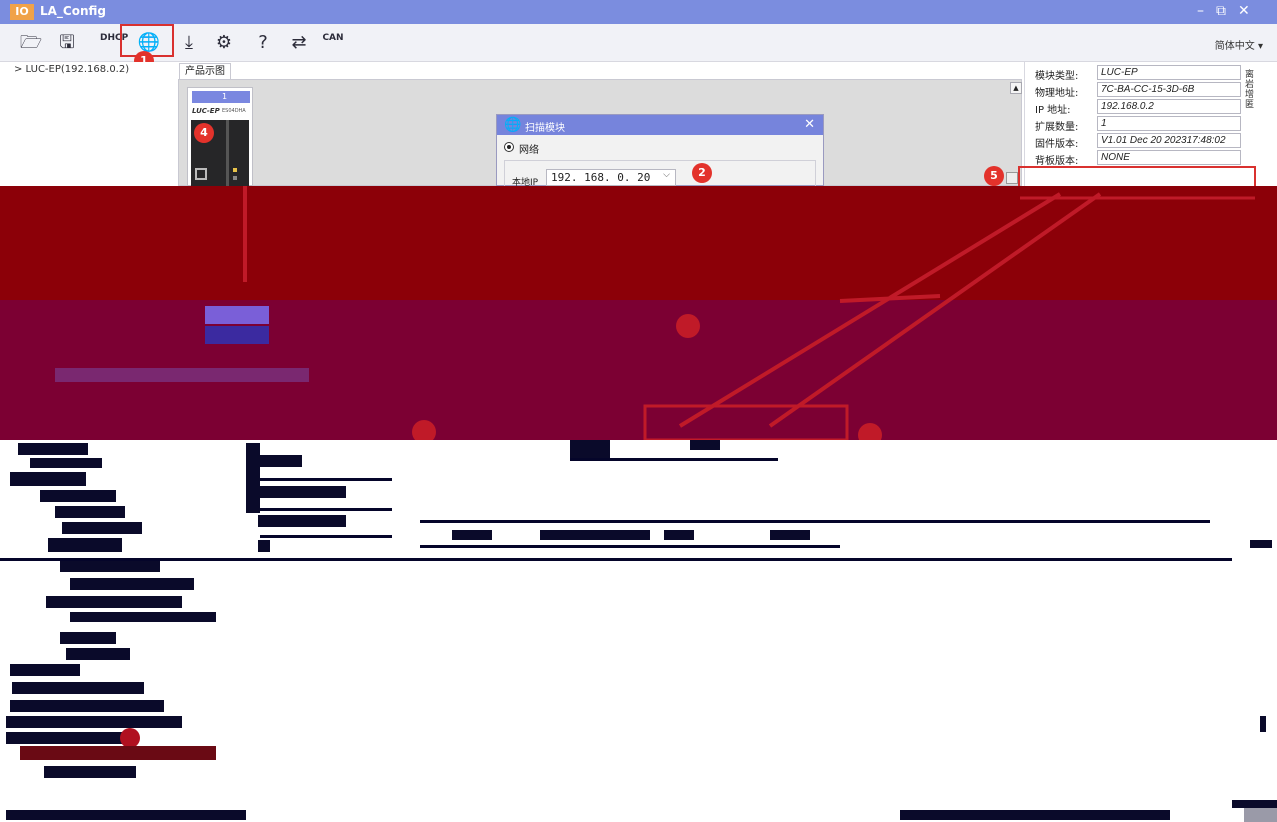 This screenshot has height=822, width=1277. I want to click on prop-value-type: LUC-EP, so click(1169, 72).